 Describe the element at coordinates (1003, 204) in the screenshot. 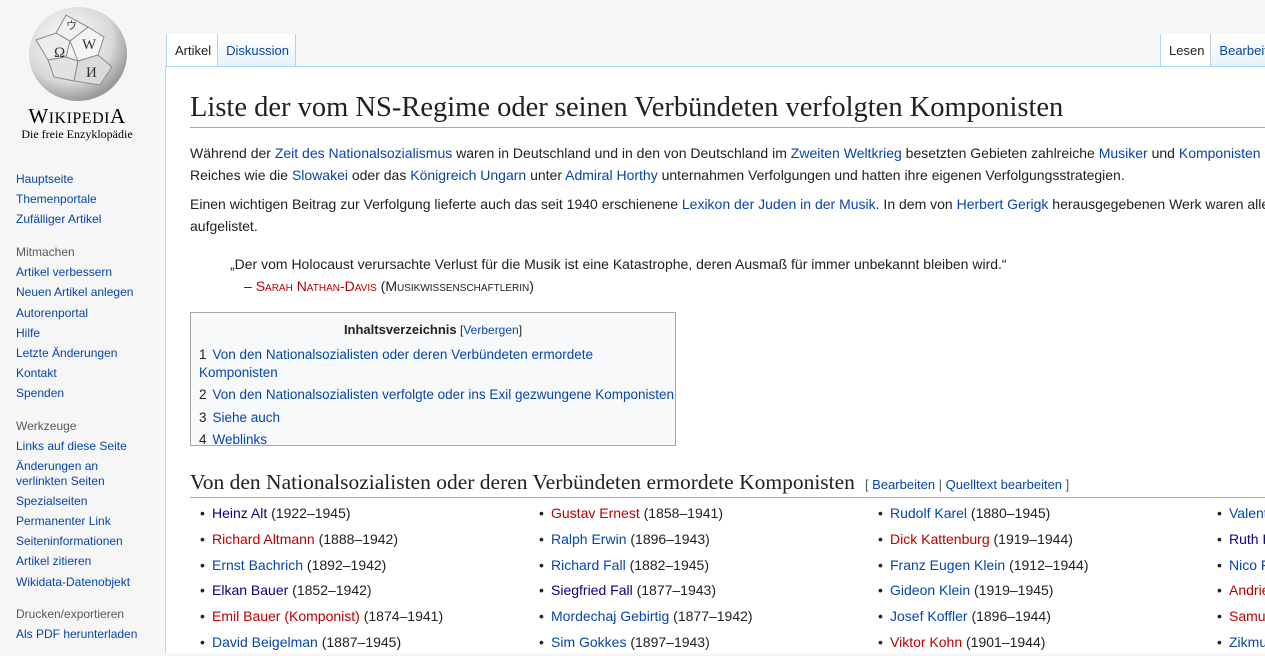

I see `inline-link: Herbert Gerigk` at that location.